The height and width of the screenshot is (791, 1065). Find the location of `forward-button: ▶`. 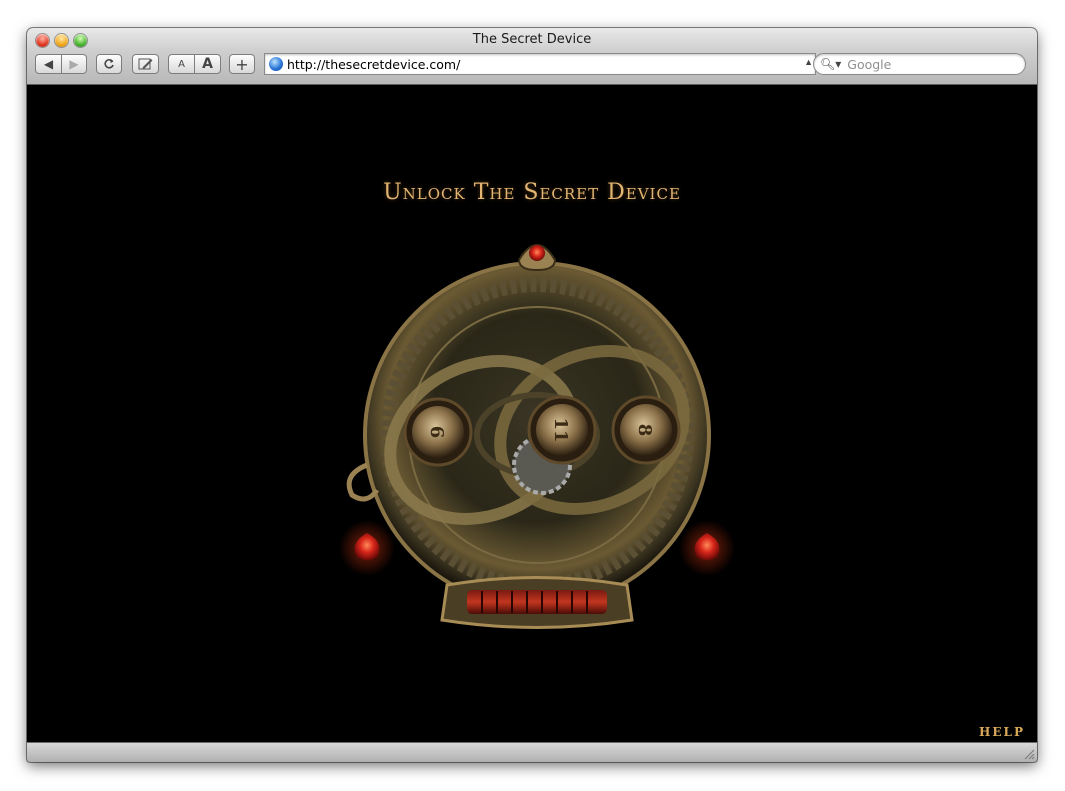

forward-button: ▶ is located at coordinates (74, 64).